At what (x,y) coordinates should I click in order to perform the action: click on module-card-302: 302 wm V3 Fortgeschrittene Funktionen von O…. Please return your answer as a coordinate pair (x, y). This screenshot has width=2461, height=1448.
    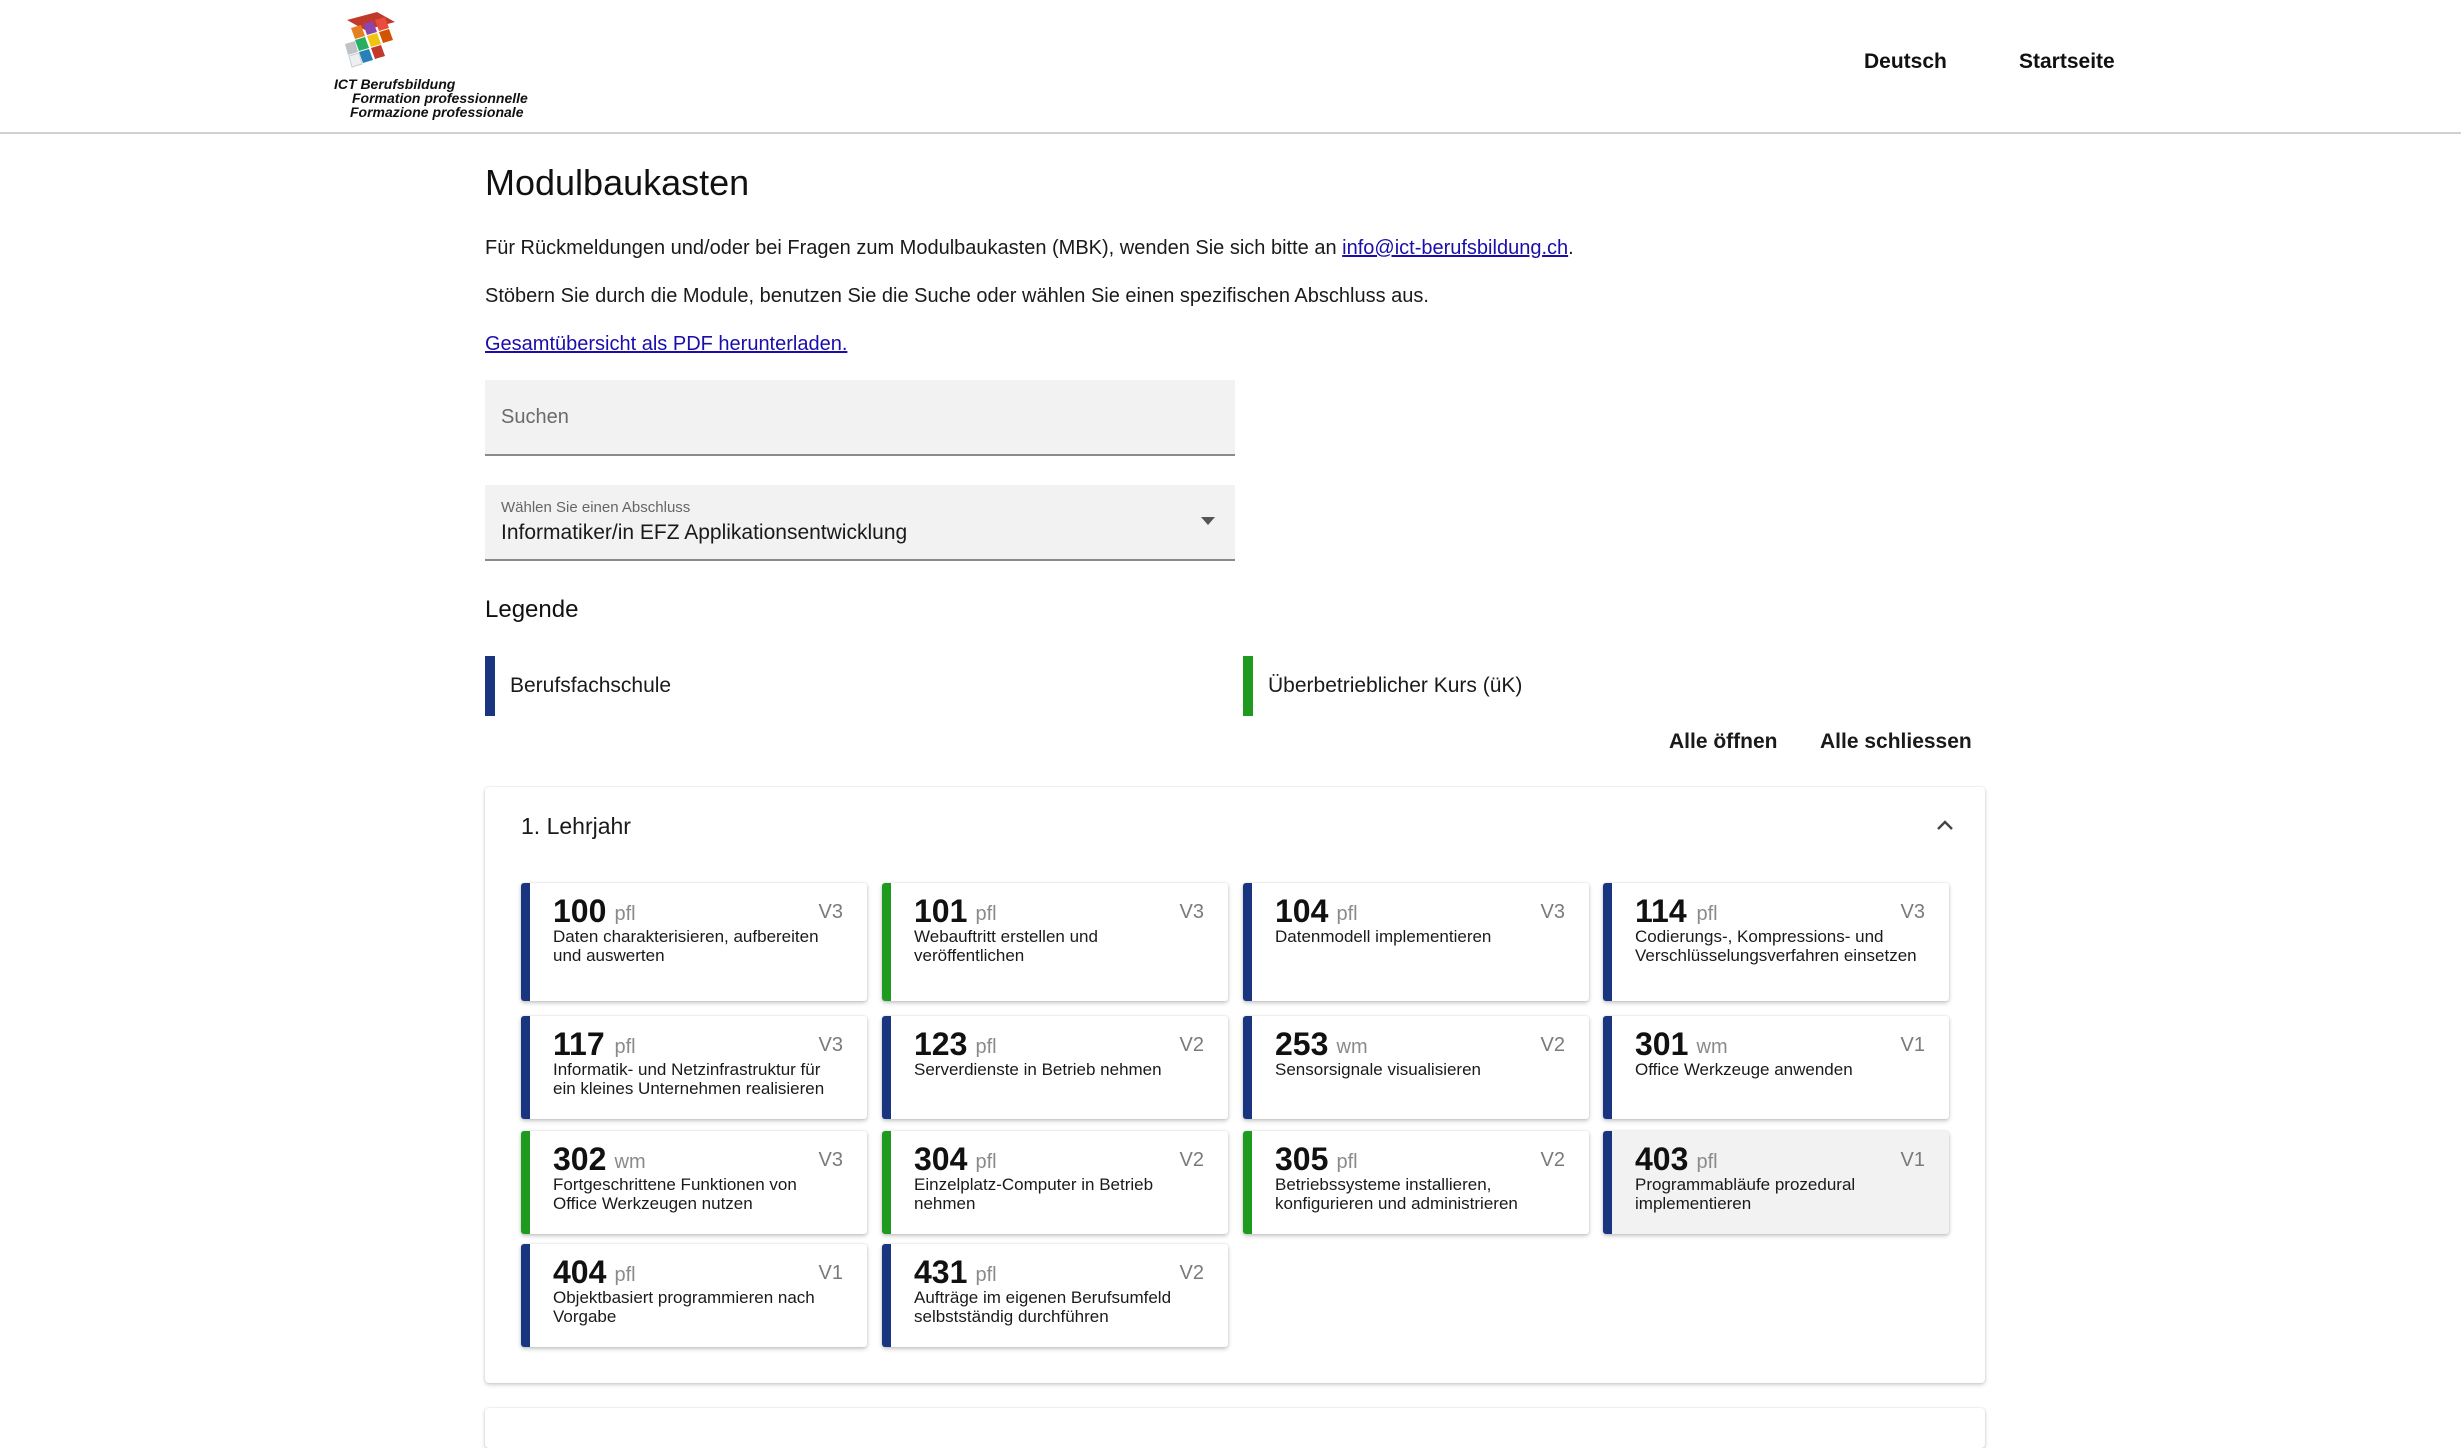
    Looking at the image, I should click on (694, 1182).